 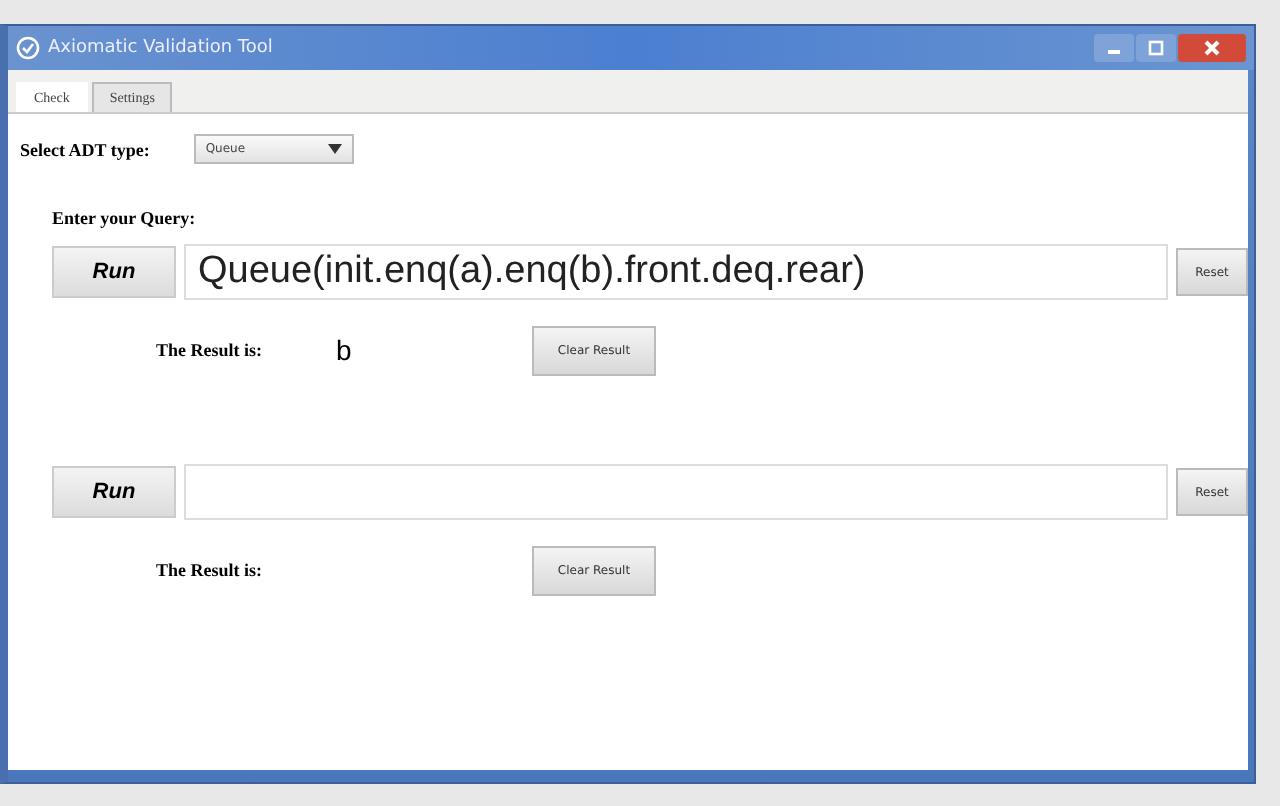 What do you see at coordinates (28, 48) in the screenshot?
I see `check-circle-icon` at bounding box center [28, 48].